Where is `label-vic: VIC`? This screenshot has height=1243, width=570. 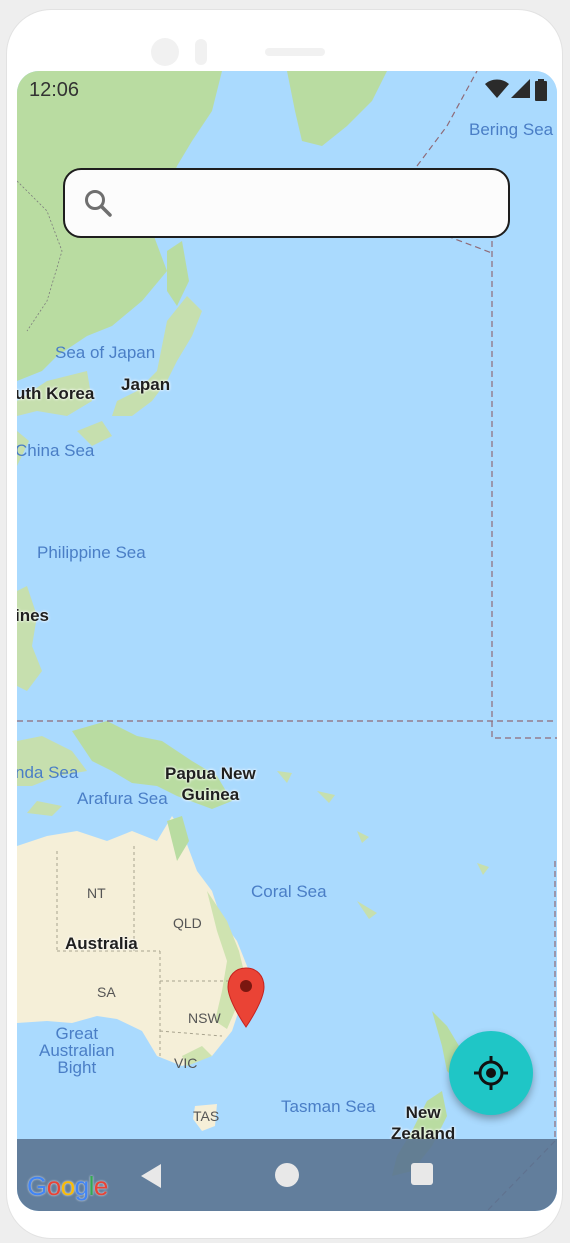
label-vic: VIC is located at coordinates (186, 1063).